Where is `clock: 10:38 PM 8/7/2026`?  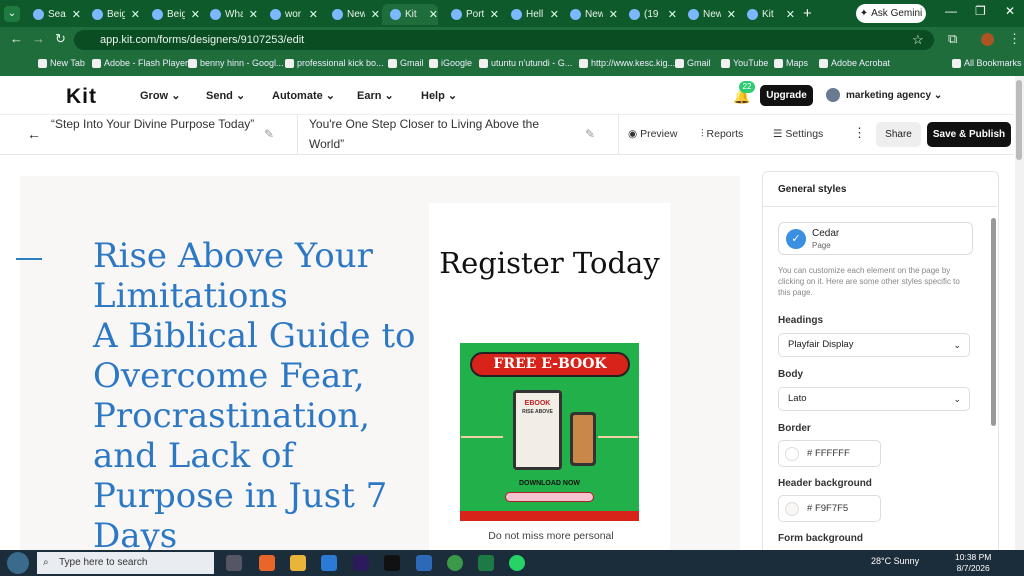
clock: 10:38 PM 8/7/2026 is located at coordinates (973, 563).